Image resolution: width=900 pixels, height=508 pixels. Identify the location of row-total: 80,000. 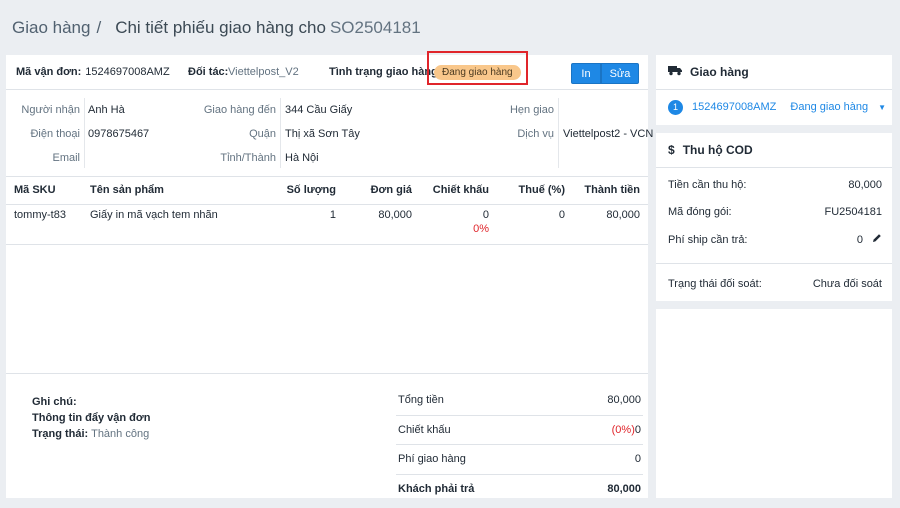
(610, 224).